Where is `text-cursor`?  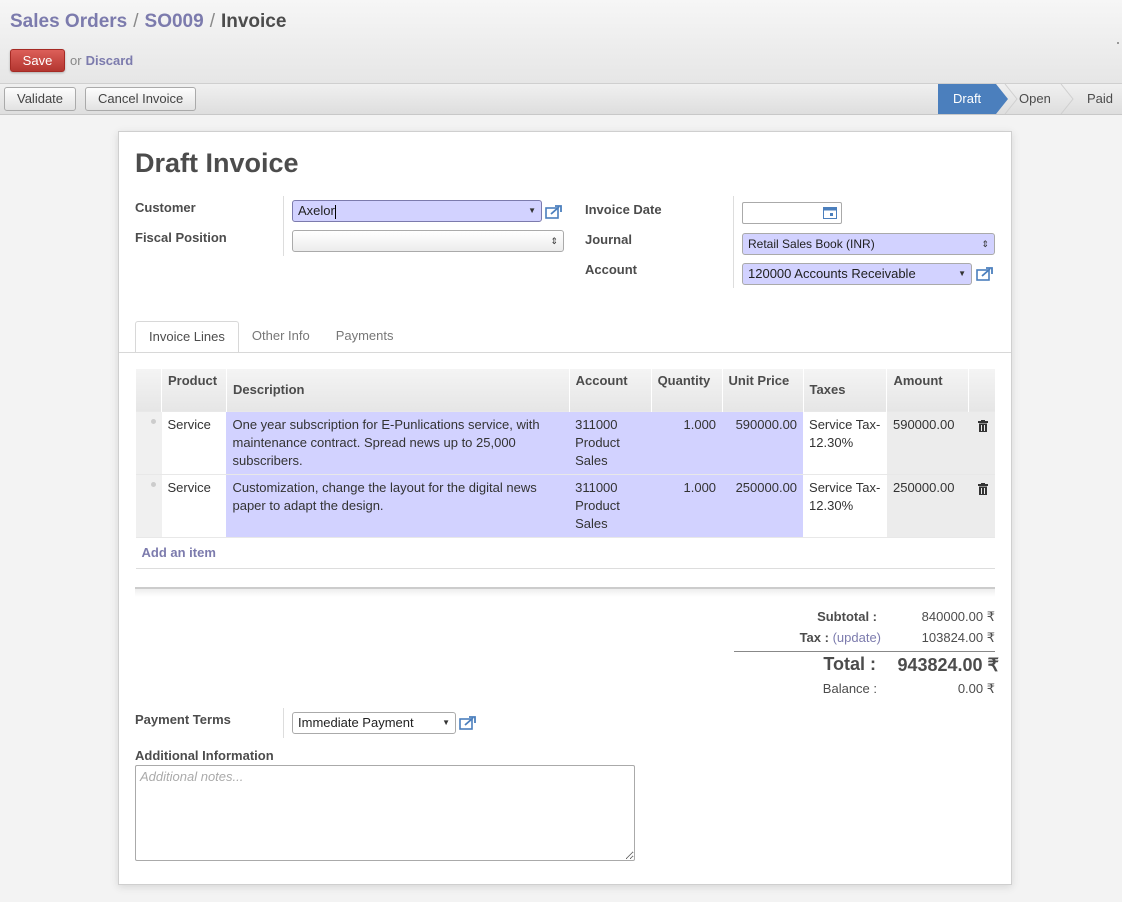
text-cursor is located at coordinates (335, 211).